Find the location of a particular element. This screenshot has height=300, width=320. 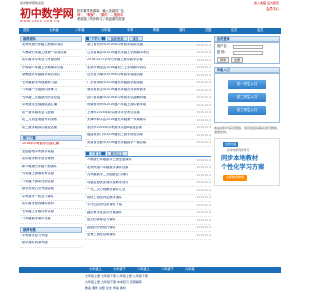

list-item-text: 八年级一次函数同步练习 is located at coordinates (39, 89).